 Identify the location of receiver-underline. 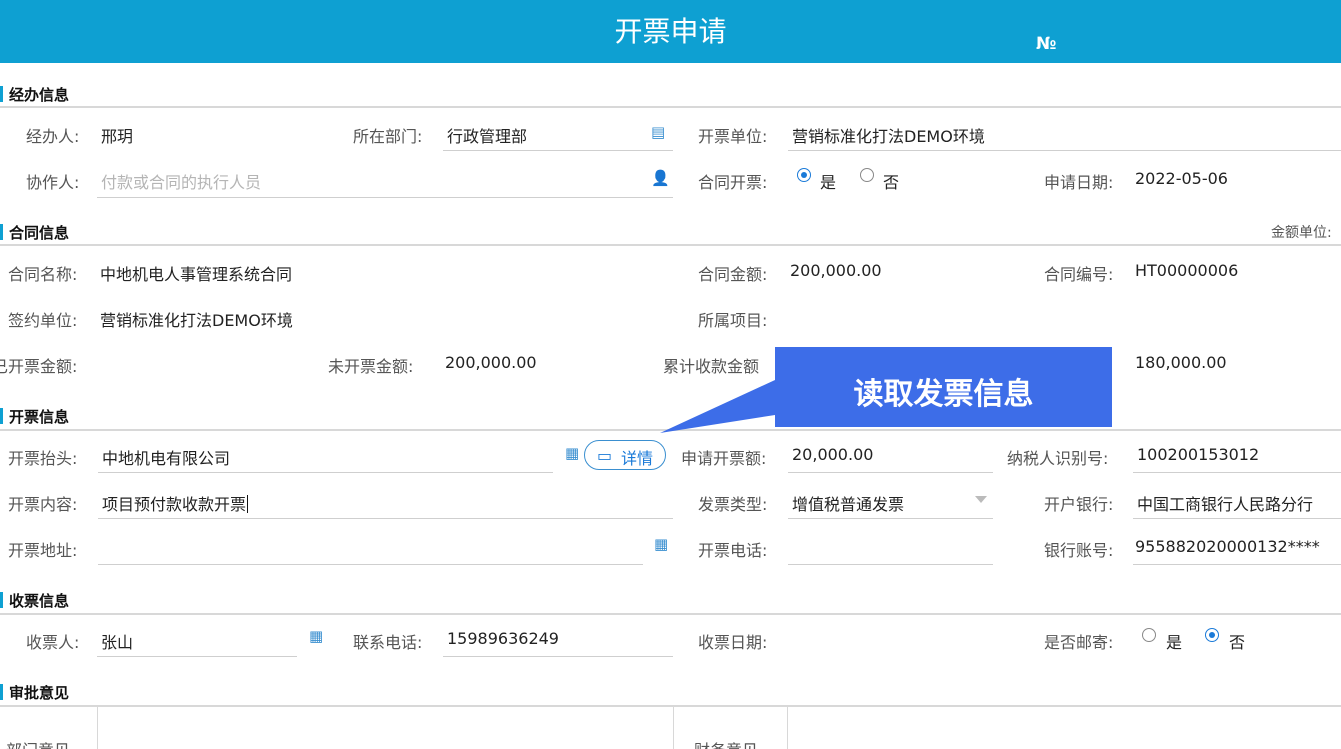
(197, 656).